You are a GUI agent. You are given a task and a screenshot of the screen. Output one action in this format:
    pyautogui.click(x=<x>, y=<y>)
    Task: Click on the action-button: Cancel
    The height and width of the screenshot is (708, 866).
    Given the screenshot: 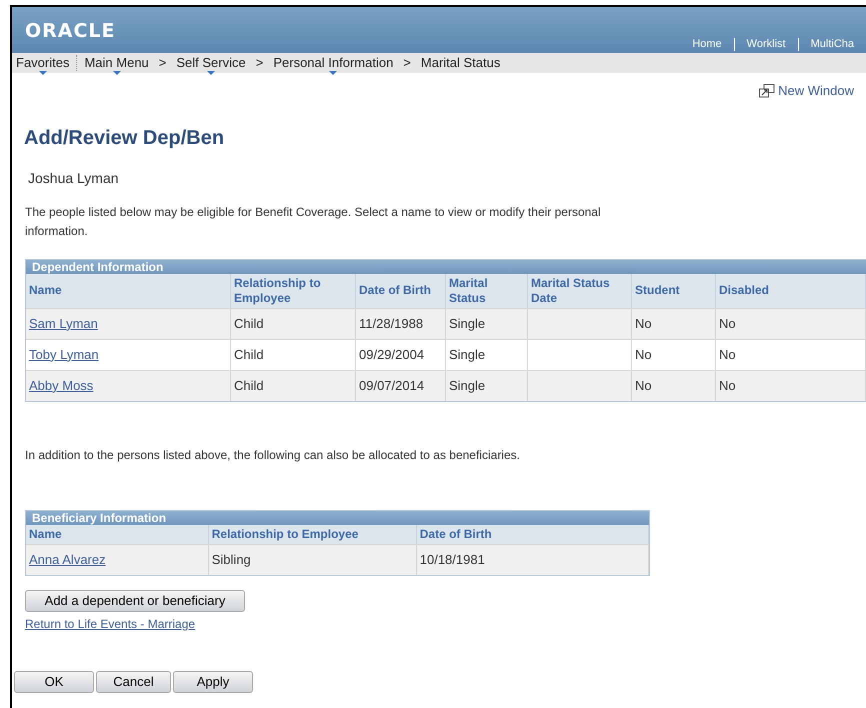 What is the action you would take?
    pyautogui.click(x=133, y=681)
    